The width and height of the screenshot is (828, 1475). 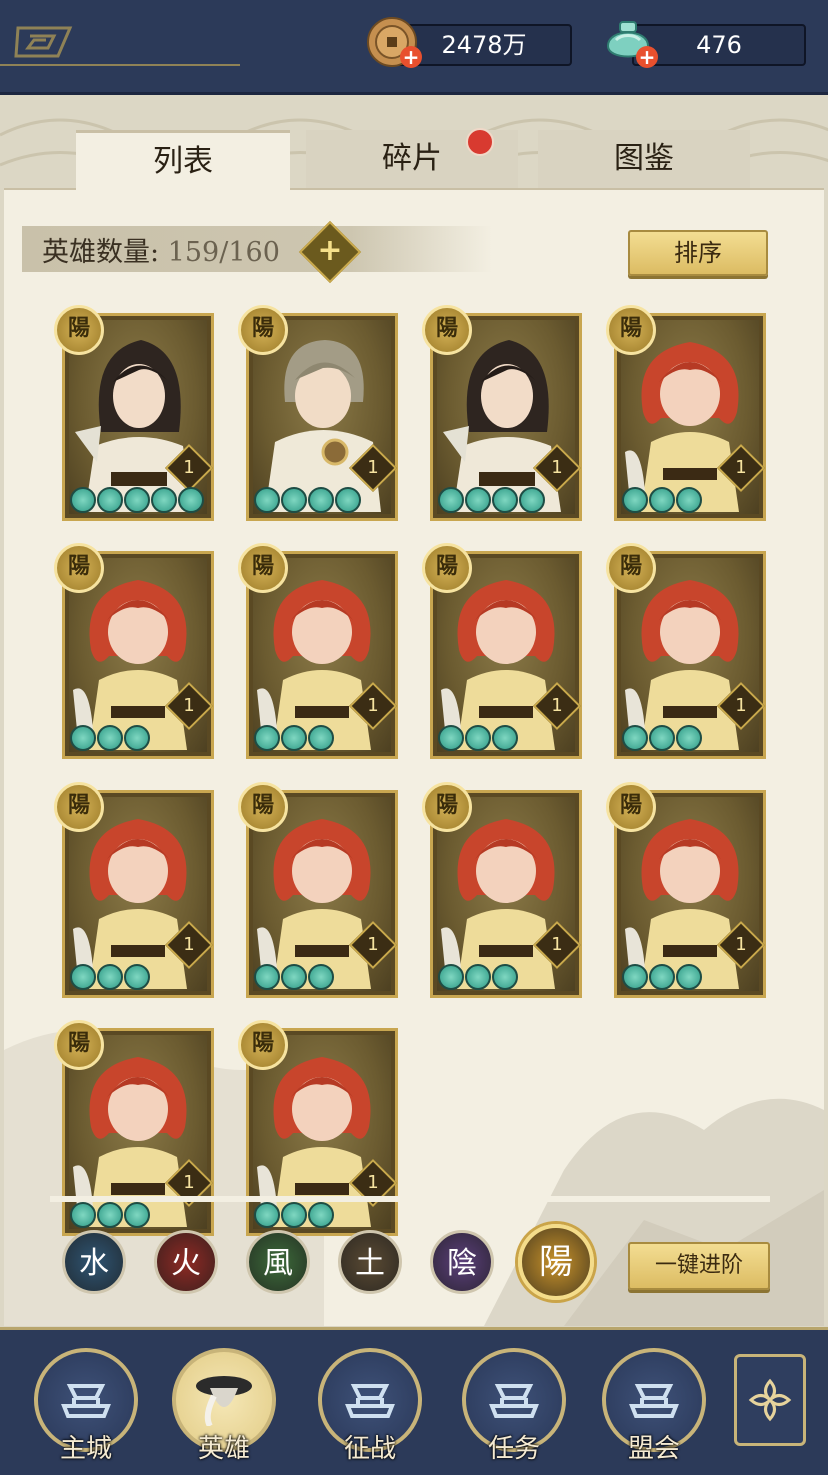 What do you see at coordinates (370, 1262) in the screenshot?
I see `element-filter-earth: 土` at bounding box center [370, 1262].